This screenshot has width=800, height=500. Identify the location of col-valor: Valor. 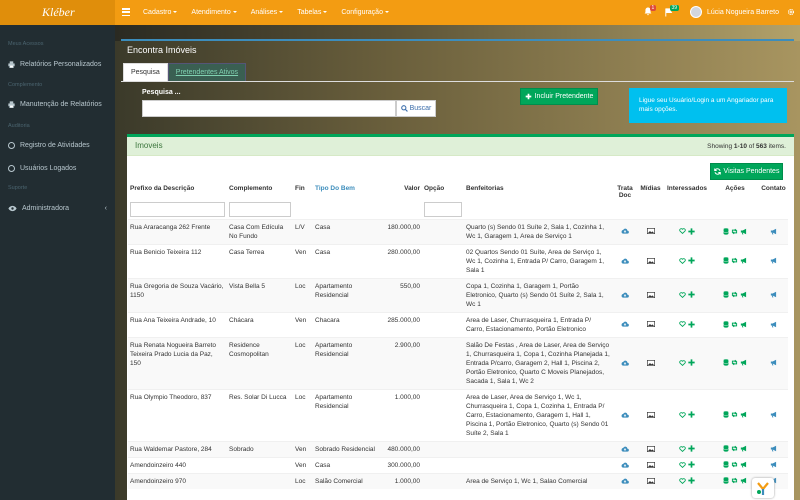
(401, 192).